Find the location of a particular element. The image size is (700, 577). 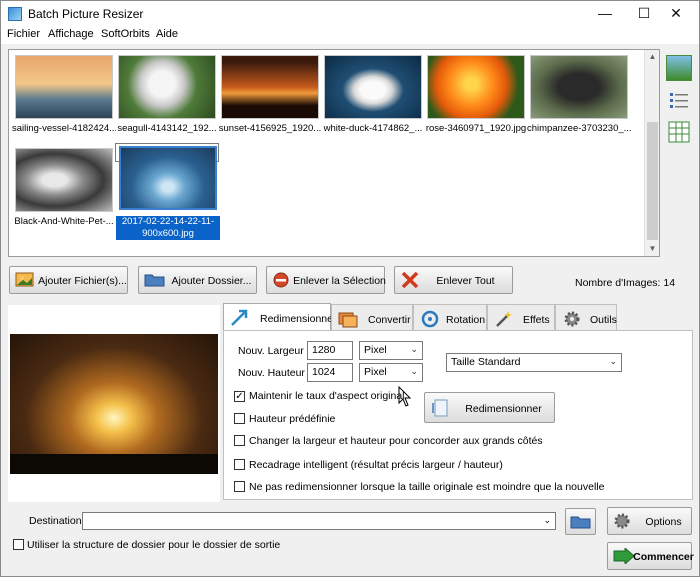

remove-all-button: Enlever Tout is located at coordinates (453, 280).